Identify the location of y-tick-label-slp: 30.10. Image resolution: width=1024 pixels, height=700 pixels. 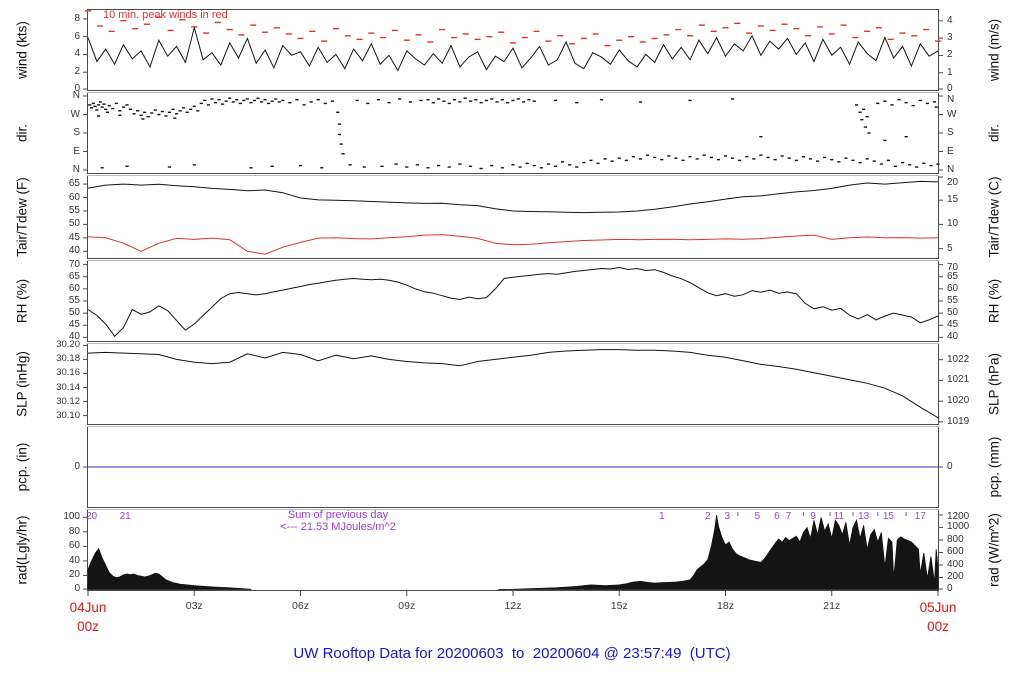
(68, 415).